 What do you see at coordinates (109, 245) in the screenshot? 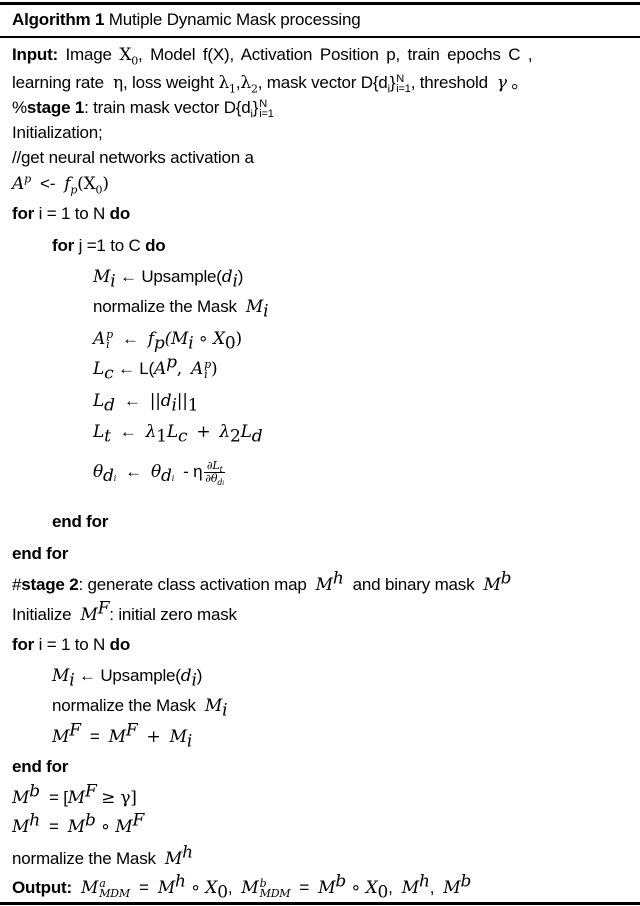
I see `loop-range: j =1 to C` at bounding box center [109, 245].